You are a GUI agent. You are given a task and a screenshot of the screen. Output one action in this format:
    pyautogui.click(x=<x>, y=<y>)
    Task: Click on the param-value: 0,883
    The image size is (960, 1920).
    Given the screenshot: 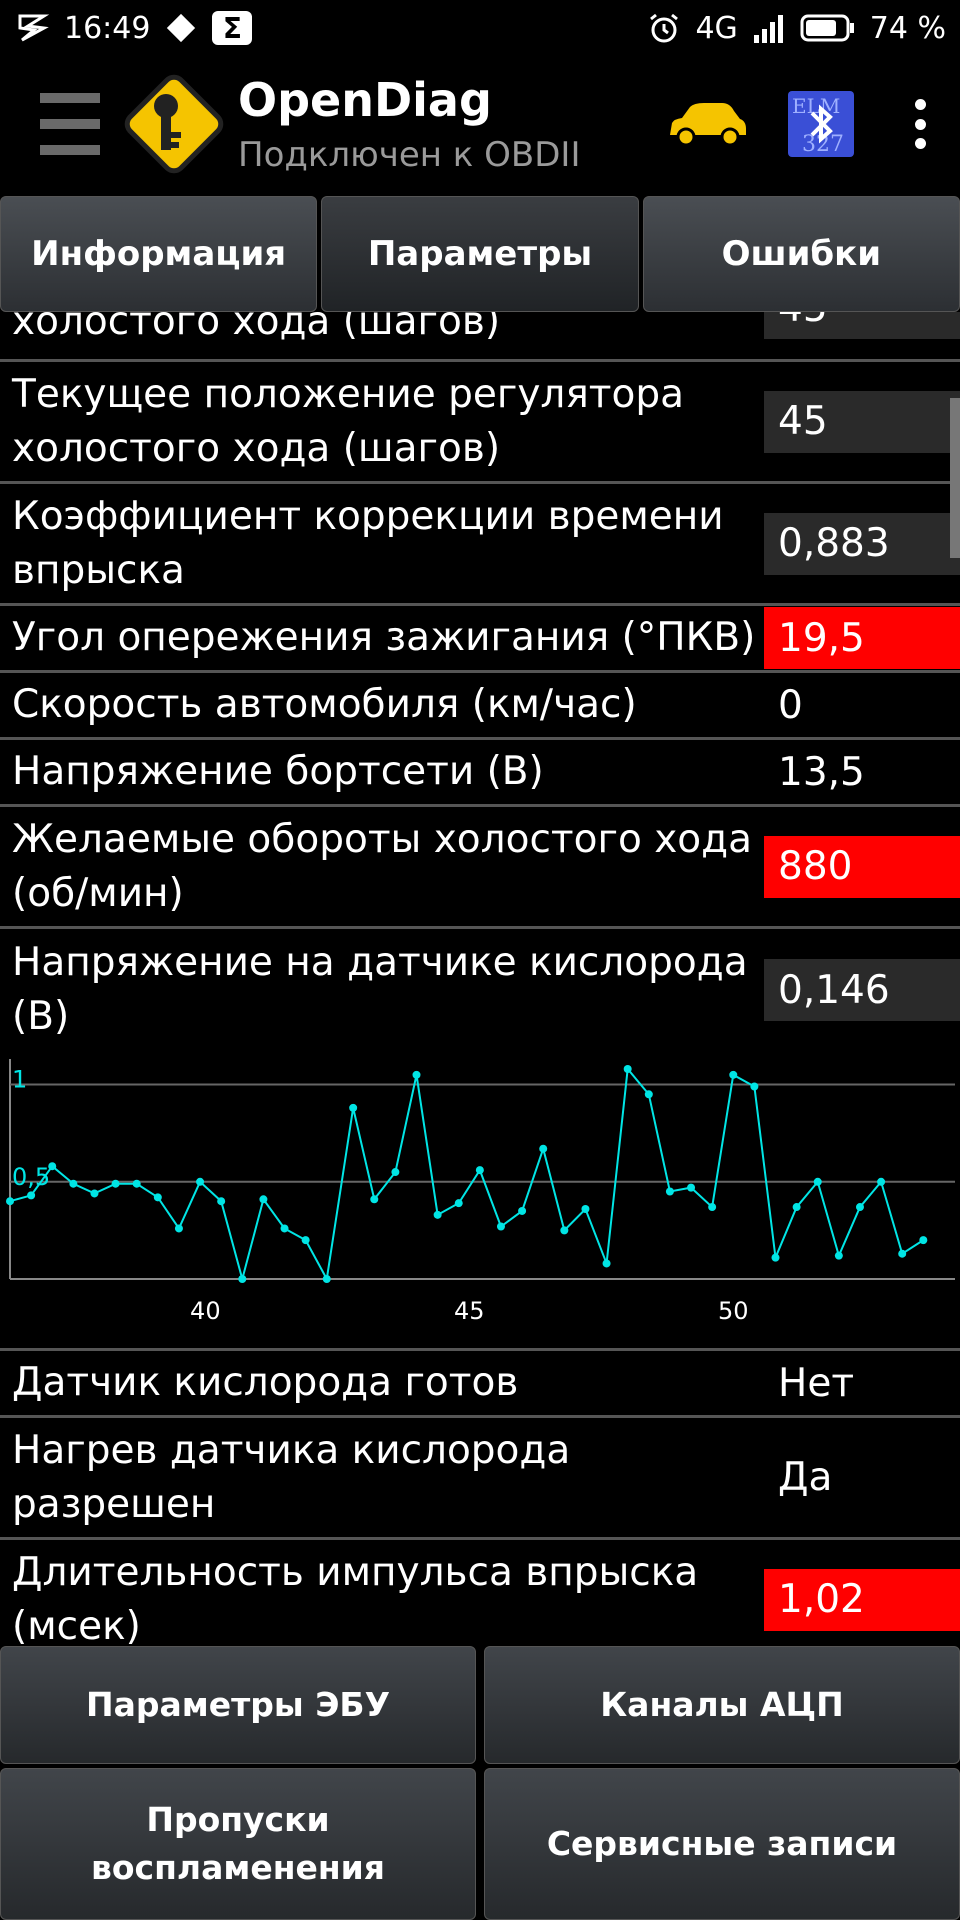 What is the action you would take?
    pyautogui.click(x=862, y=543)
    